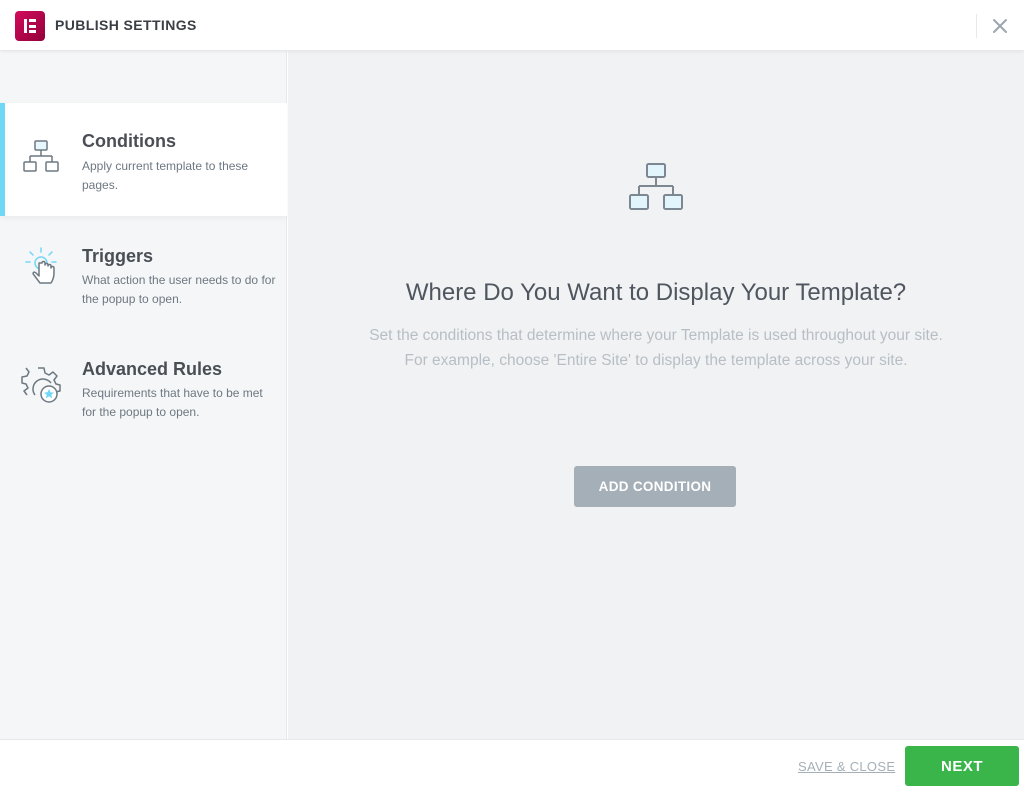 The width and height of the screenshot is (1024, 788). What do you see at coordinates (976, 26) in the screenshot?
I see `header-divider` at bounding box center [976, 26].